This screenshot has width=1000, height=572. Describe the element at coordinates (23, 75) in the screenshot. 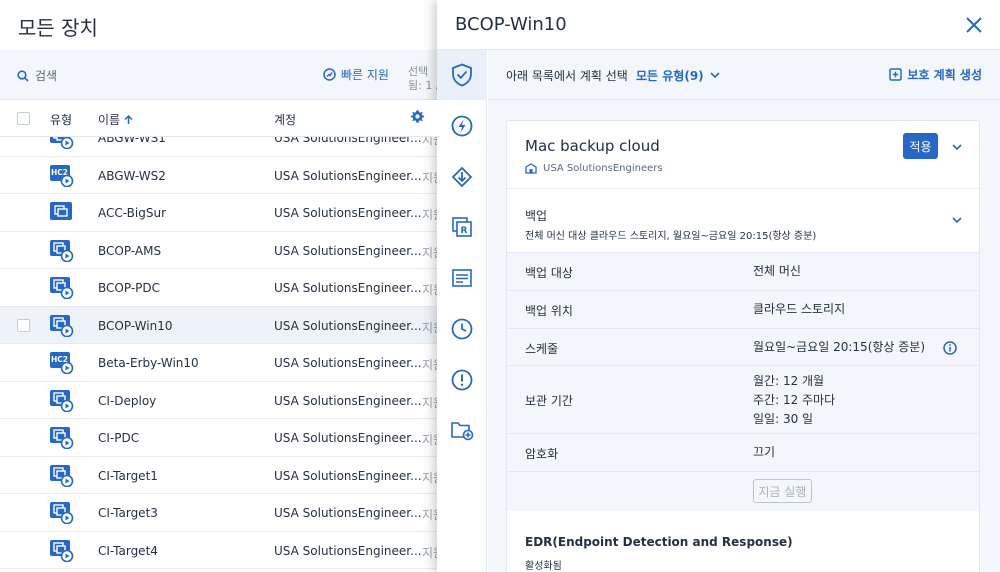

I see `search-icon` at that location.